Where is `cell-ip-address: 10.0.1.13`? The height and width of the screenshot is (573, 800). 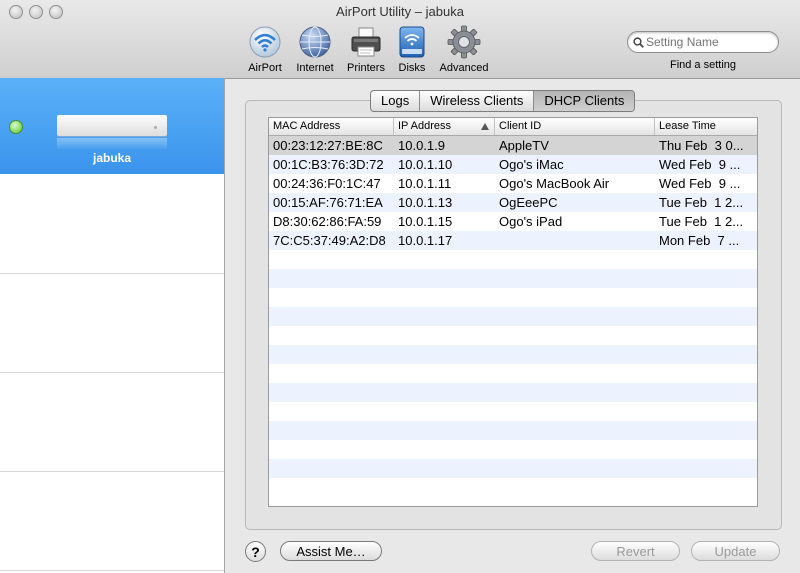 cell-ip-address: 10.0.1.13 is located at coordinates (425, 202).